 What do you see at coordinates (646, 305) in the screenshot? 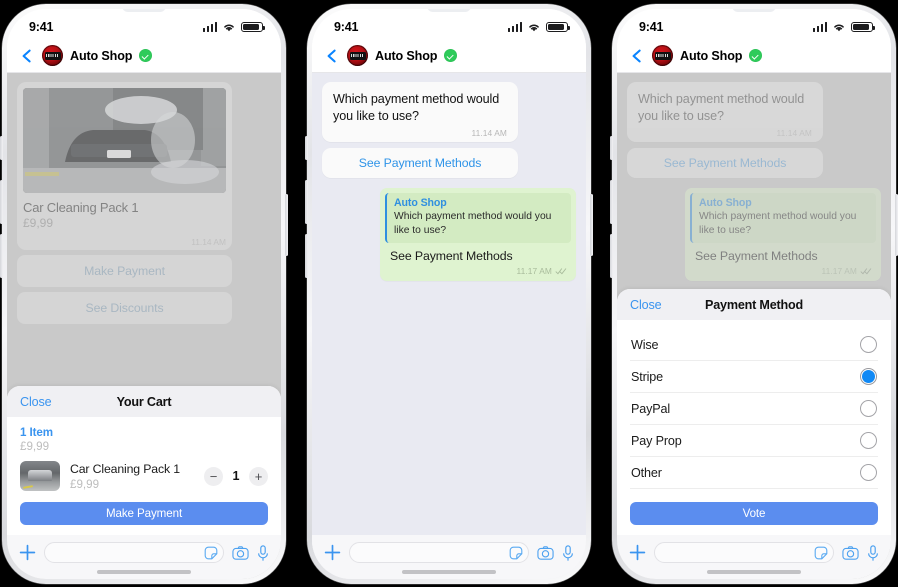
I see `payment-close-button: Close` at bounding box center [646, 305].